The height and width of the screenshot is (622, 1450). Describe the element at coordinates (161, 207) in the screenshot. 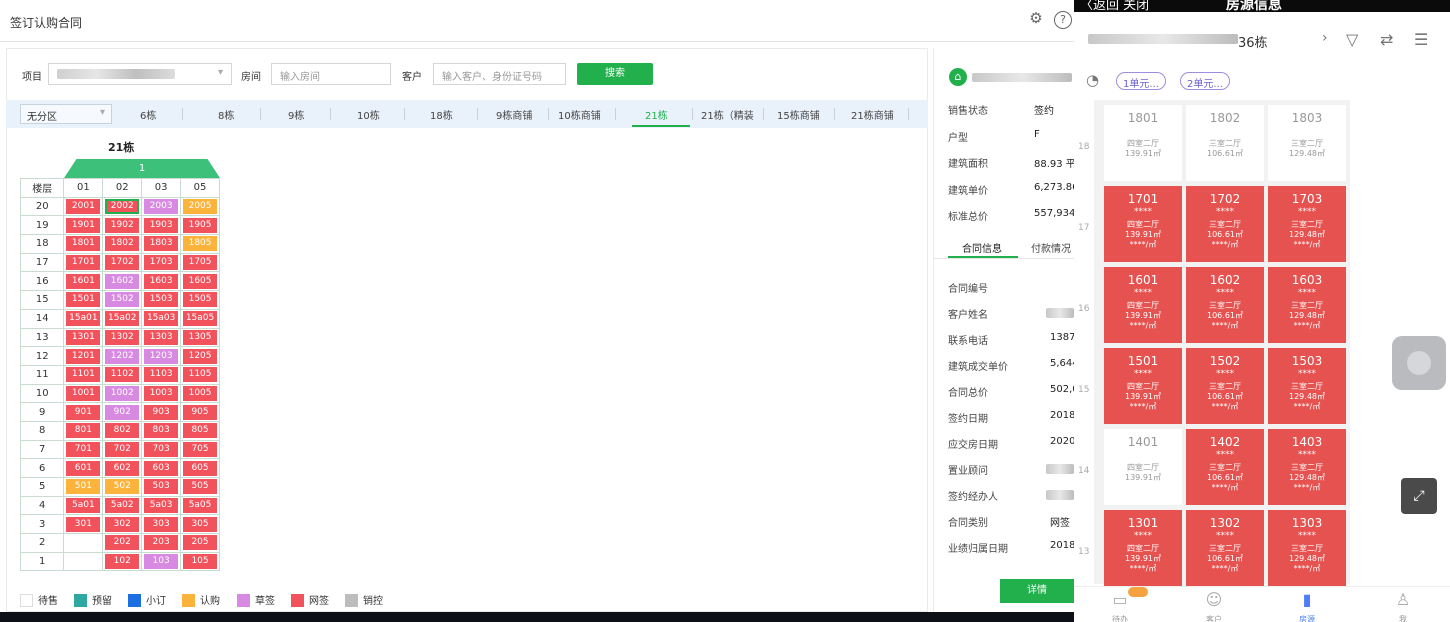

I see `room-cell: 2003` at that location.